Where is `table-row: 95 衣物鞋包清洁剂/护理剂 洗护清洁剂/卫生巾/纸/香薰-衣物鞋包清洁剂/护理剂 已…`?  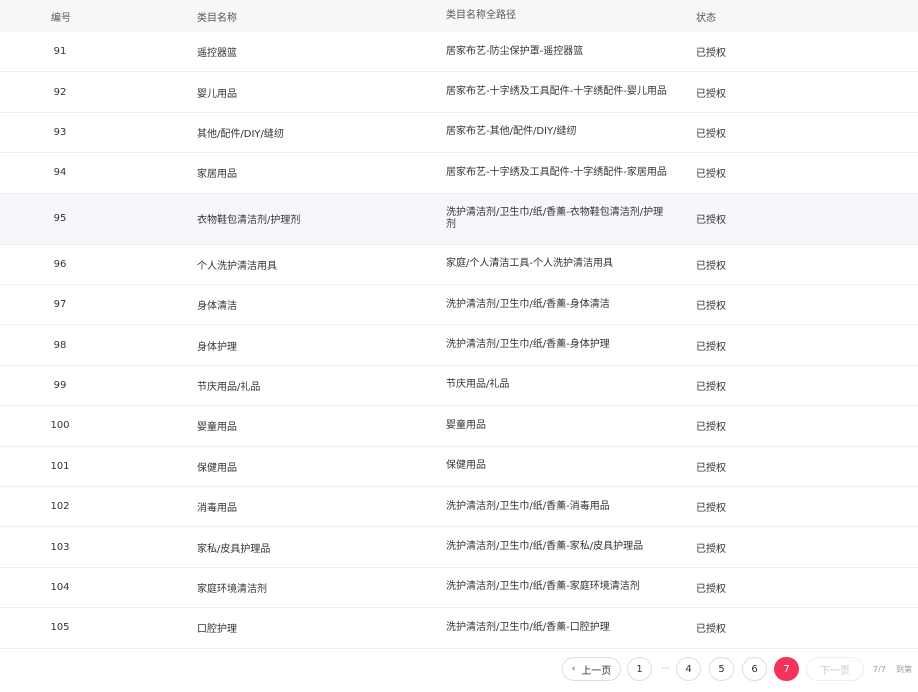 table-row: 95 衣物鞋包清洁剂/护理剂 洗护清洁剂/卫生巾/纸/香薰-衣物鞋包清洁剂/护理剂 已… is located at coordinates (459, 219).